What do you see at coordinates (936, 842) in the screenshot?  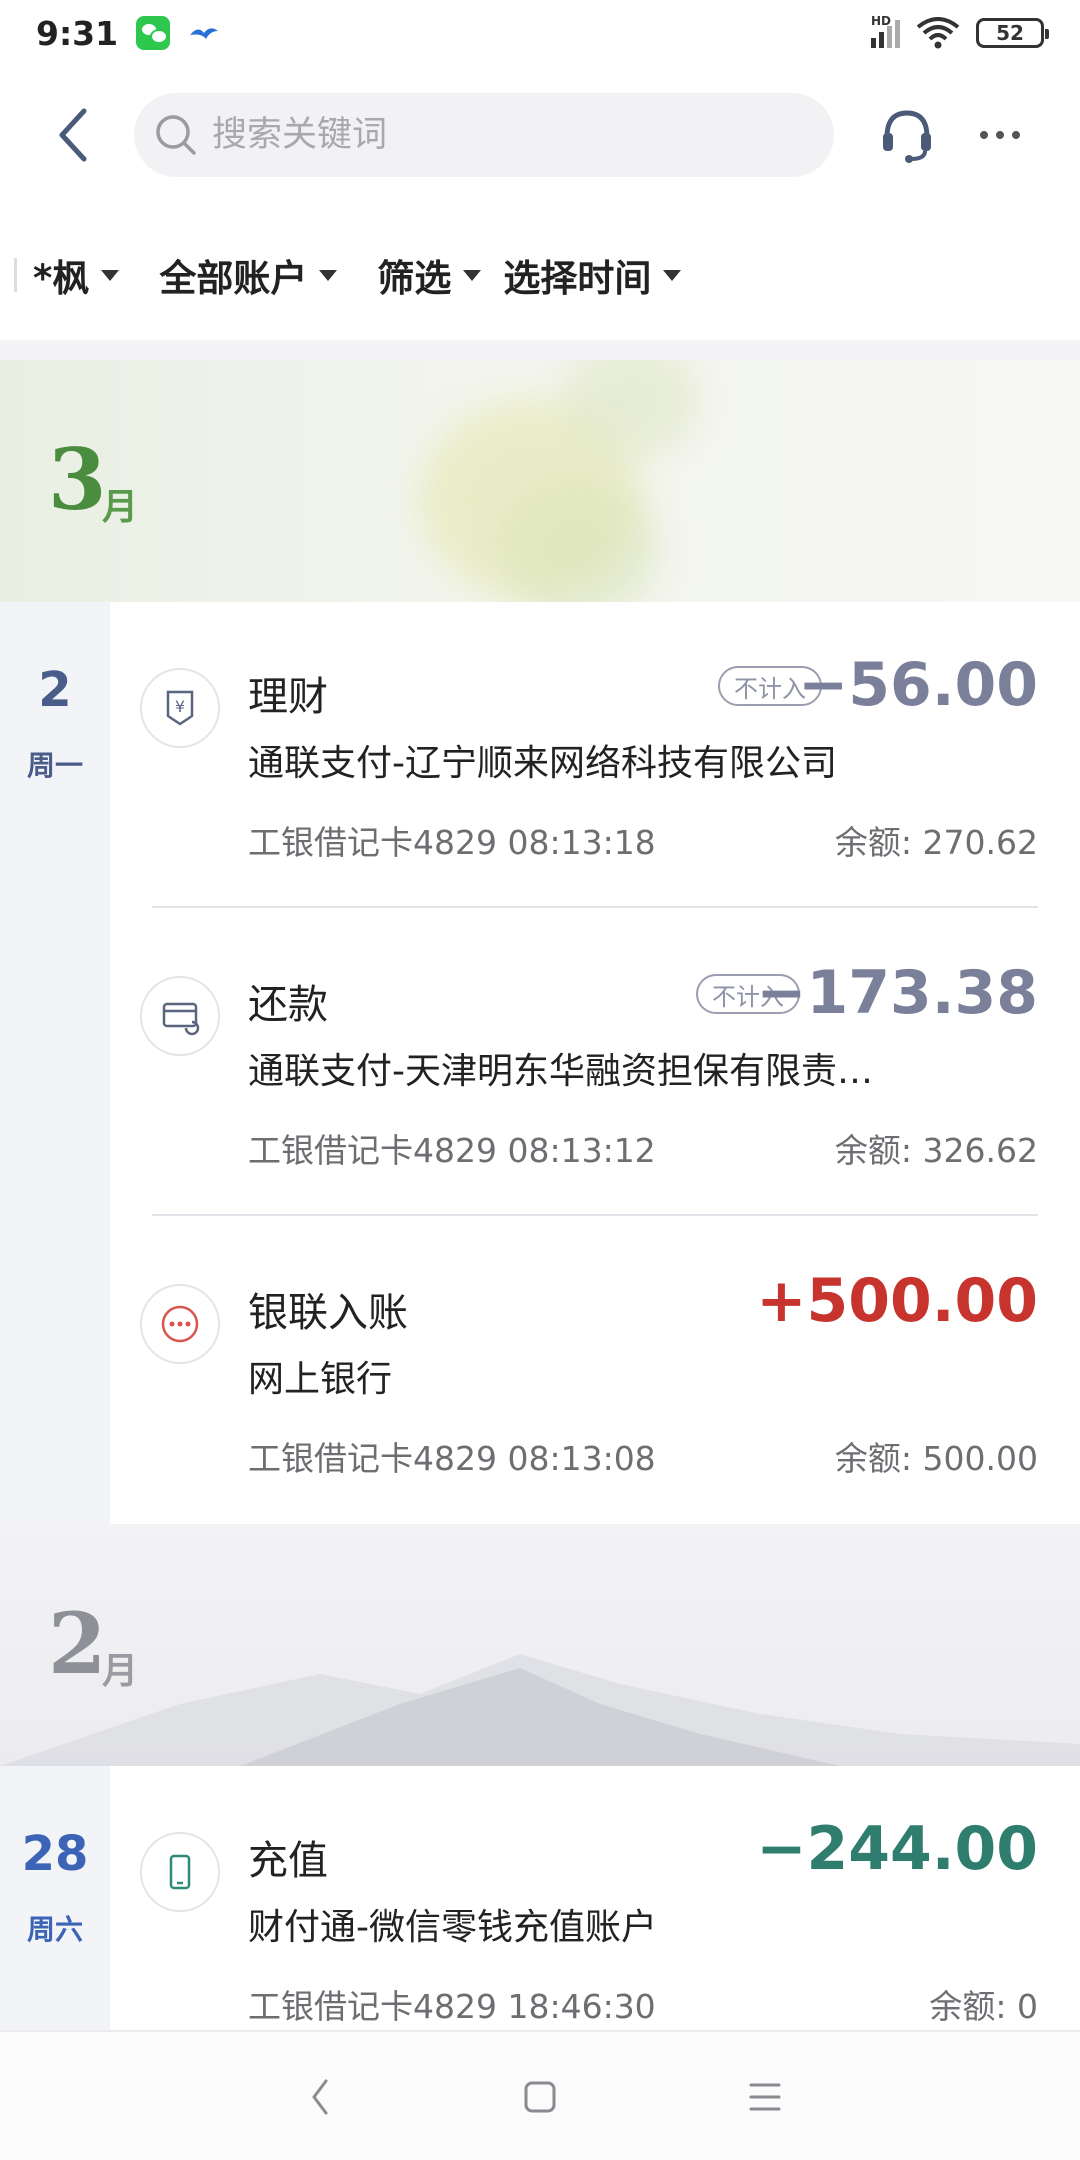 I see `transaction-balance: 余额: 270.62` at bounding box center [936, 842].